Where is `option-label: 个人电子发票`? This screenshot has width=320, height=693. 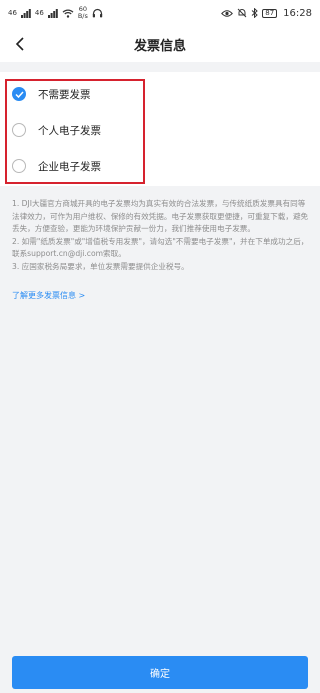 option-label: 个人电子发票 is located at coordinates (69, 130).